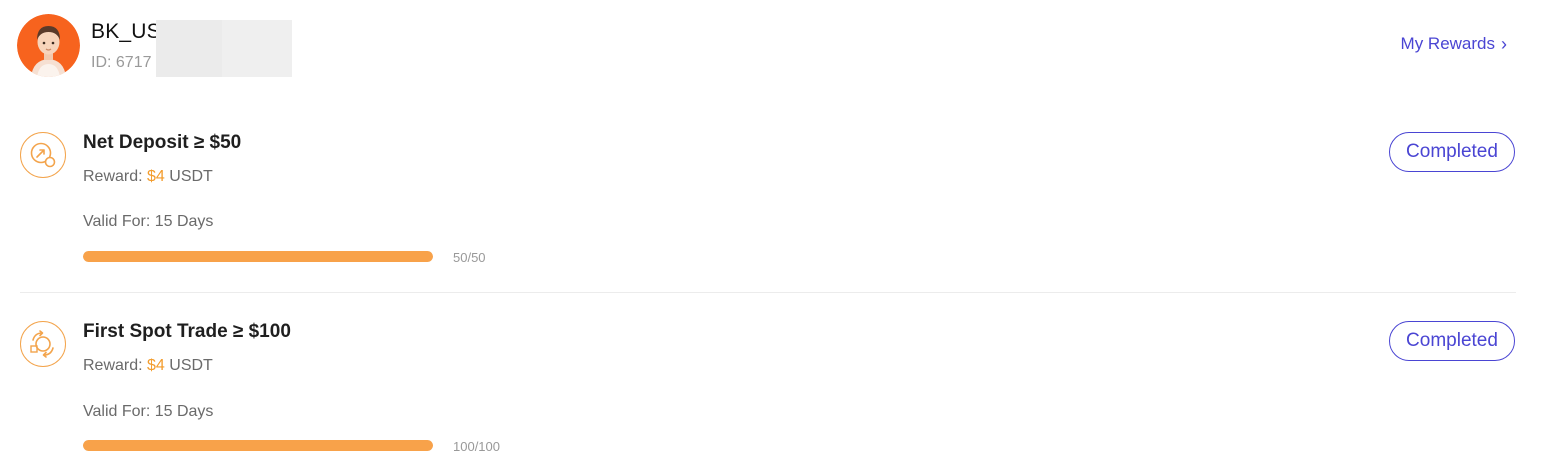 The image size is (1553, 468). Describe the element at coordinates (476, 446) in the screenshot. I see `progress-text: 100/100` at that location.